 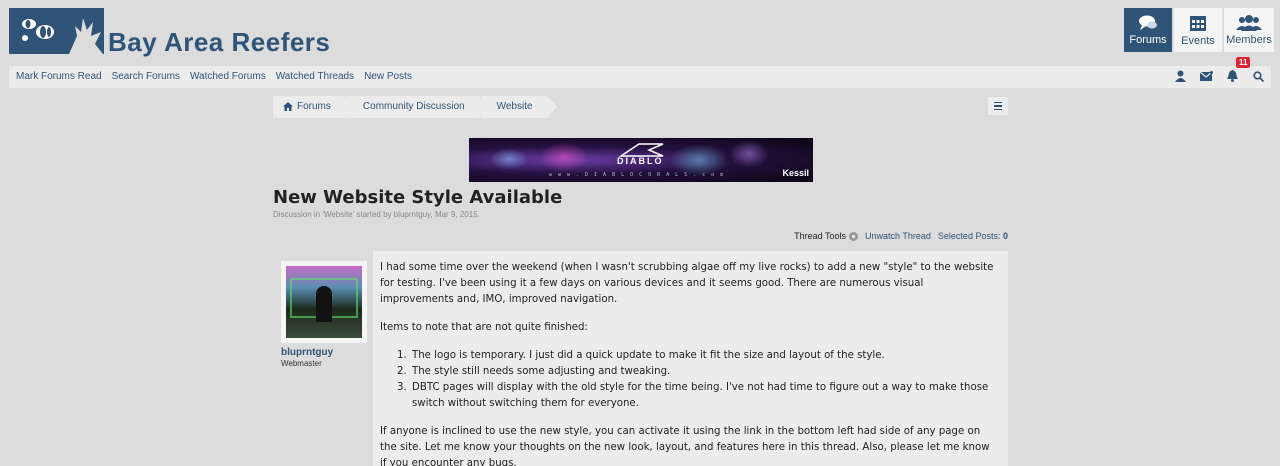 I want to click on breadcrumb-community-discussion-label: Community Discussion, so click(x=413, y=106).